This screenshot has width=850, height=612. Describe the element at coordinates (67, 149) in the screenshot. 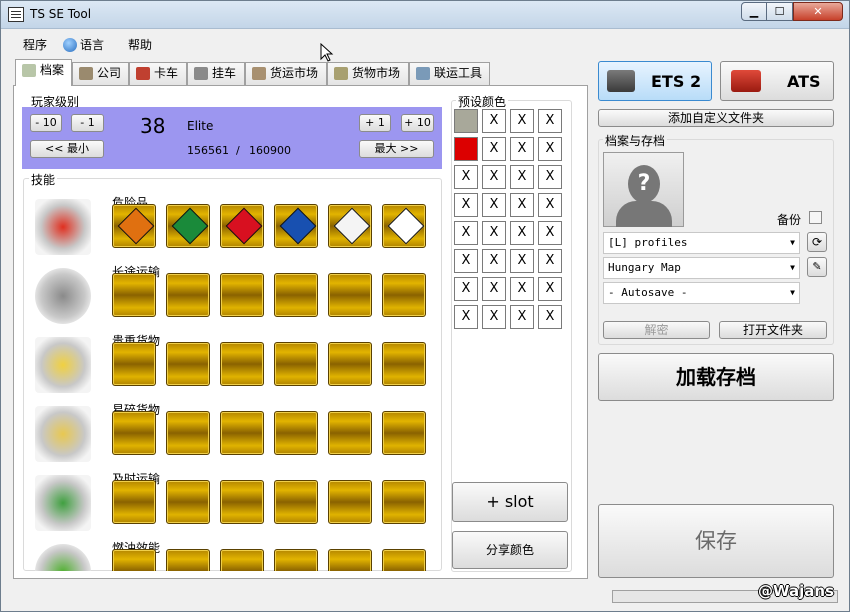

I see `level-min-button: << 最小` at that location.